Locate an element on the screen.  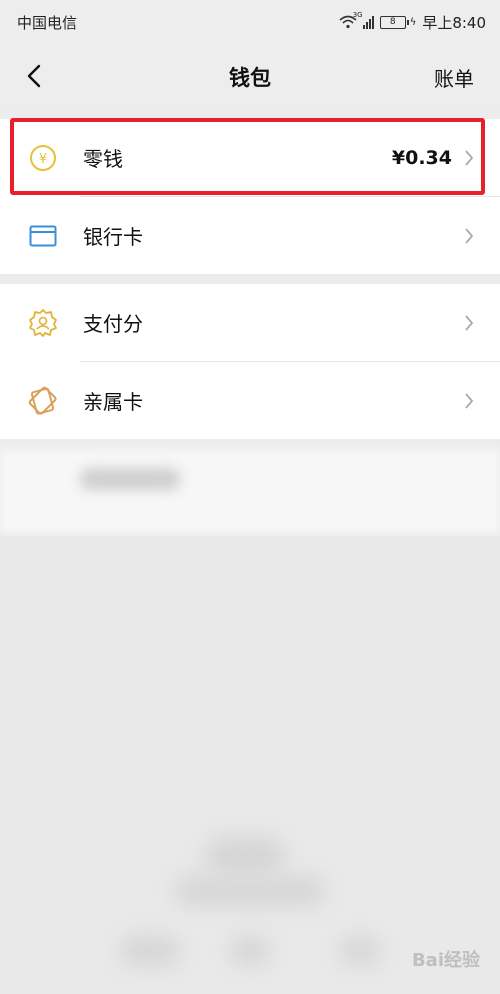
page-title: 钱包 is located at coordinates (250, 78).